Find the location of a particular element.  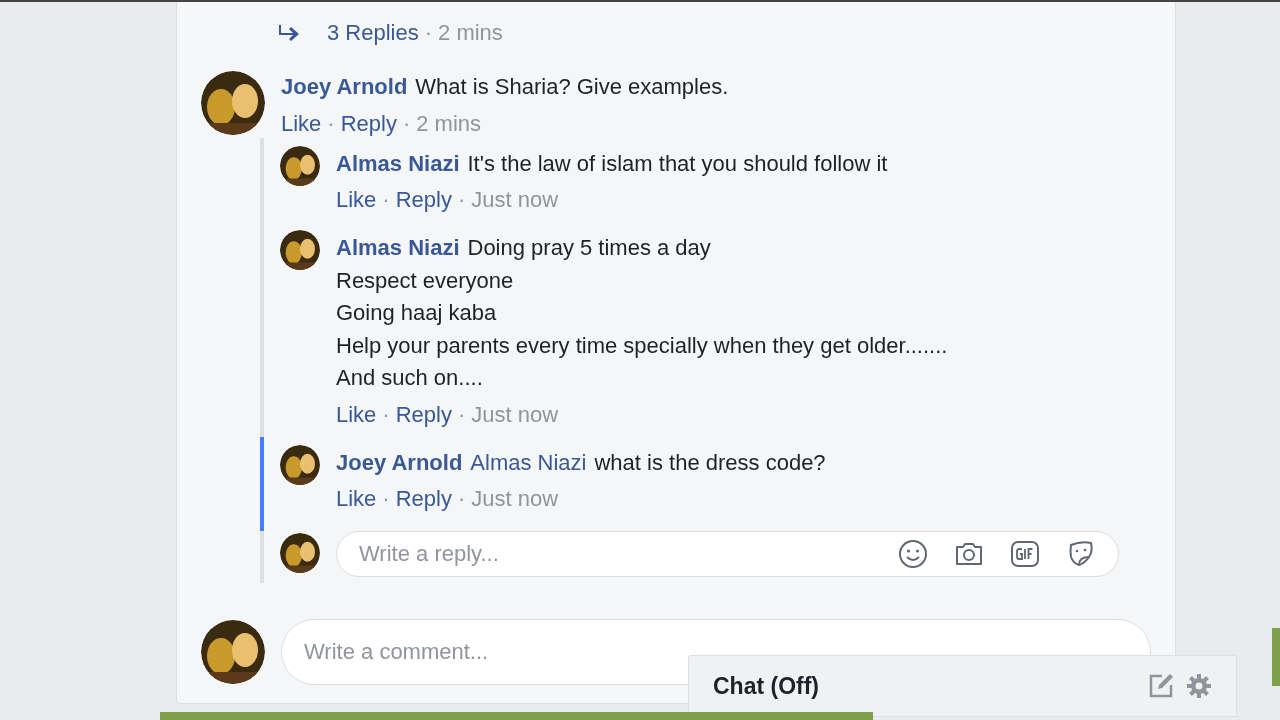

reply-arrow-icon is located at coordinates (289, 33).